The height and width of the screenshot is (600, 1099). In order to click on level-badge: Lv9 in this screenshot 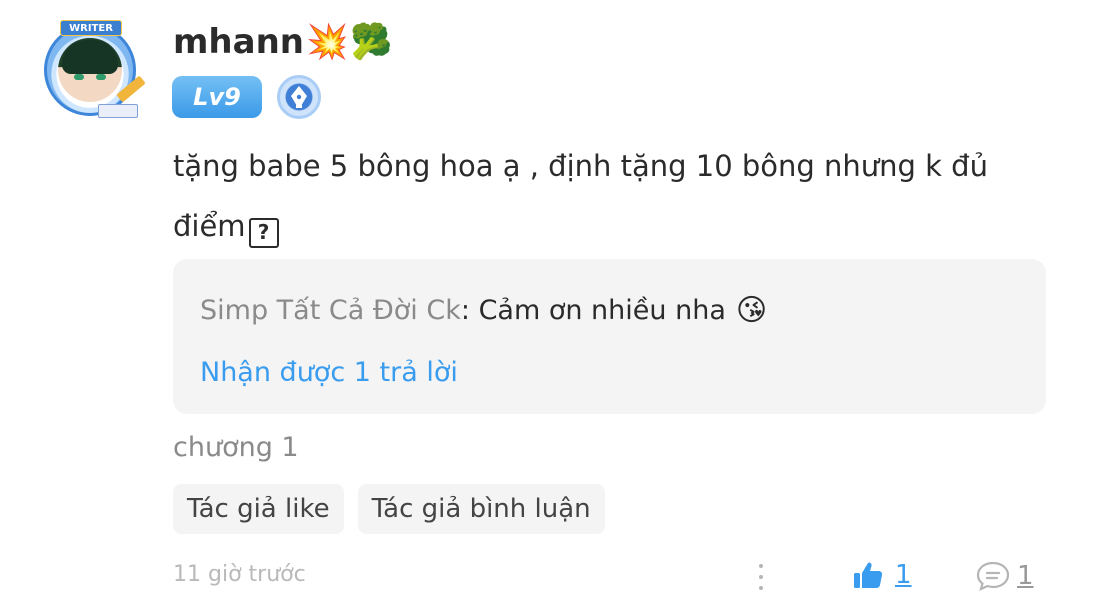, I will do `click(217, 97)`.